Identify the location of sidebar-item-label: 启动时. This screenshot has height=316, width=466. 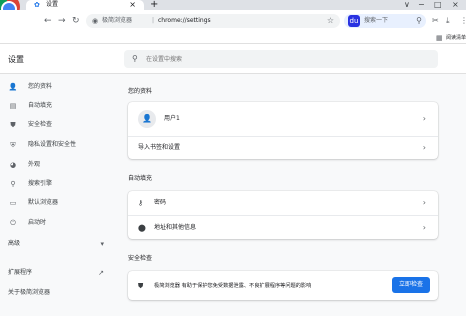
(37, 222).